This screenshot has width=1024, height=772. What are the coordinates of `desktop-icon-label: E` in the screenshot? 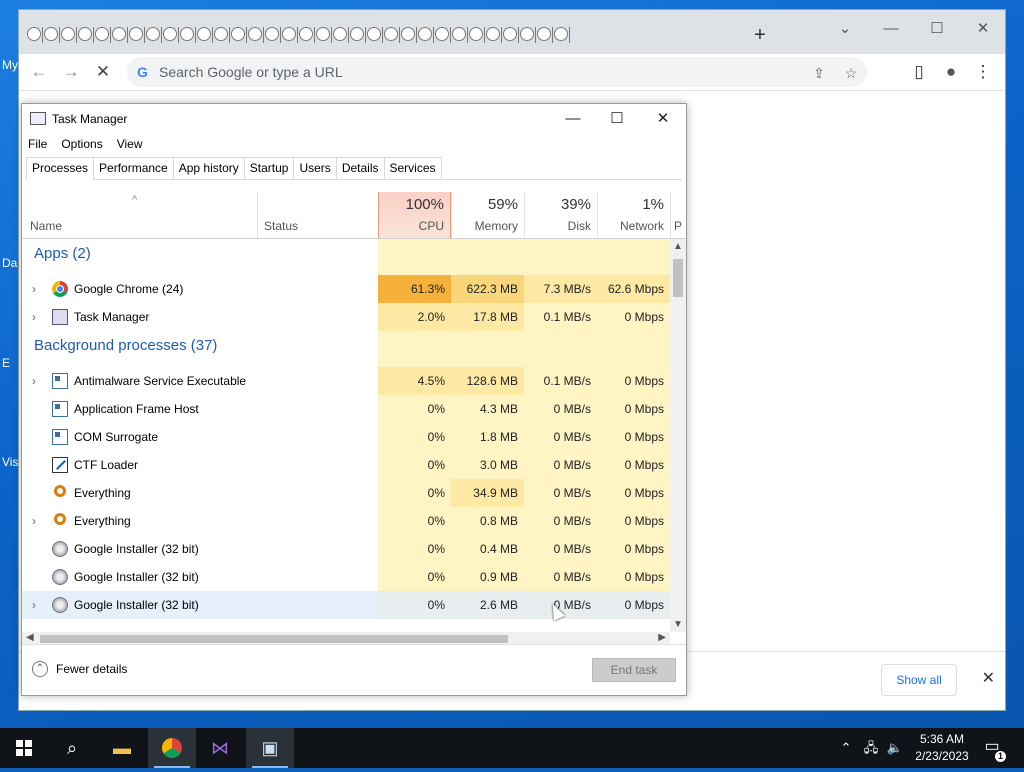 It's located at (6, 363).